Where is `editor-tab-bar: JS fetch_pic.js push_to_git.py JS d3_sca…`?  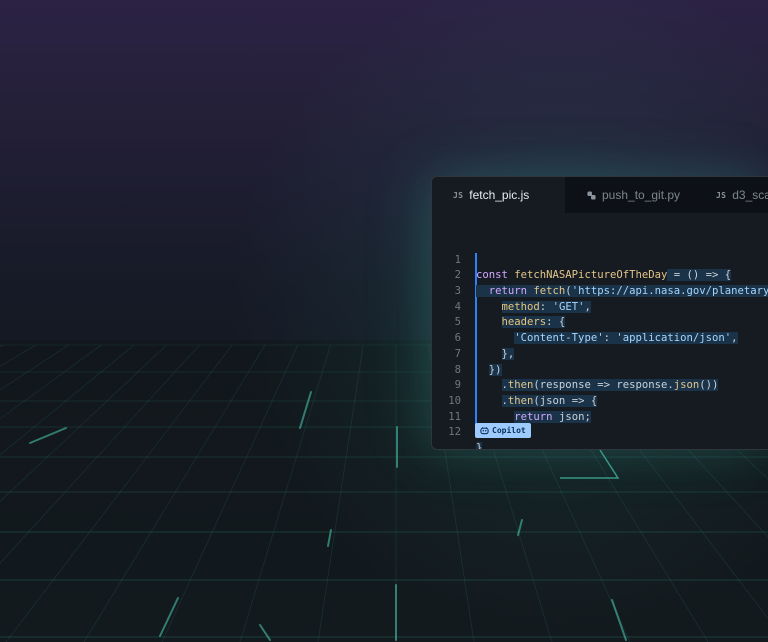 editor-tab-bar: JS fetch_pic.js push_to_git.py JS d3_sca… is located at coordinates (600, 195).